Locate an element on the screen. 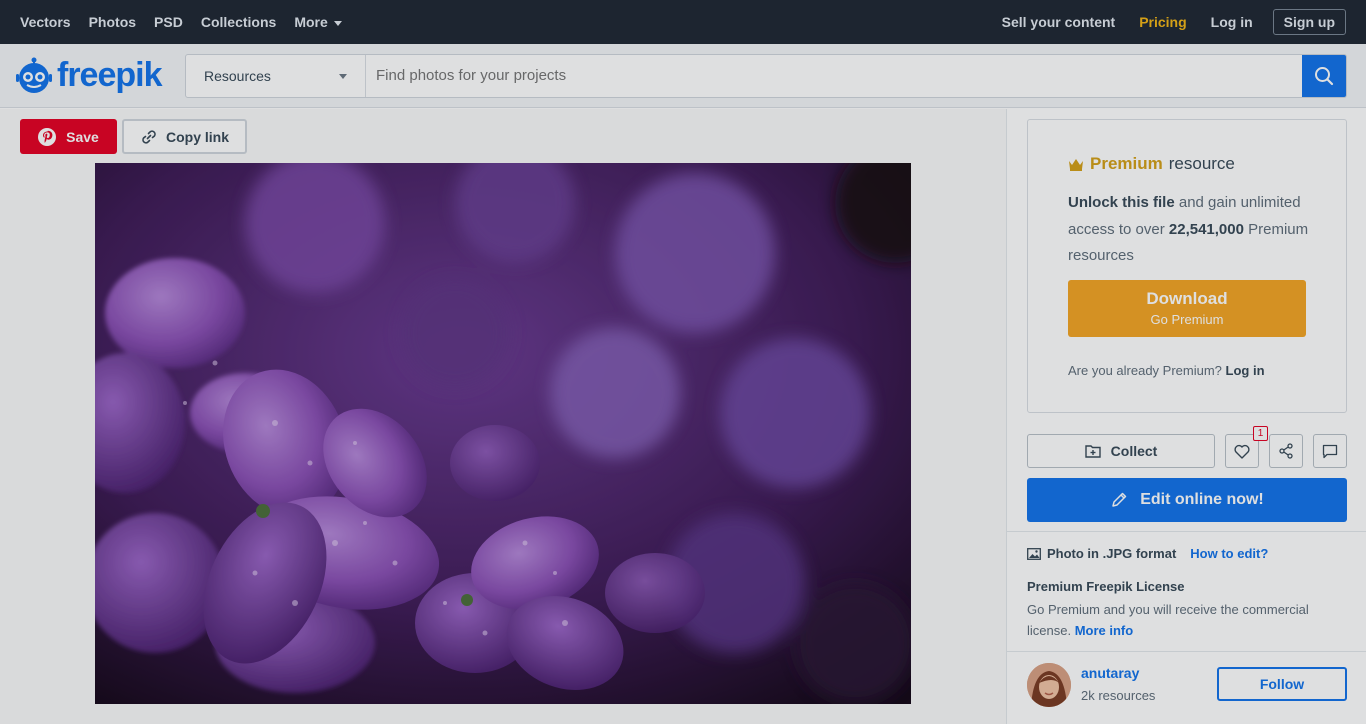 Image resolution: width=1366 pixels, height=724 pixels. crown-icon is located at coordinates (1076, 165).